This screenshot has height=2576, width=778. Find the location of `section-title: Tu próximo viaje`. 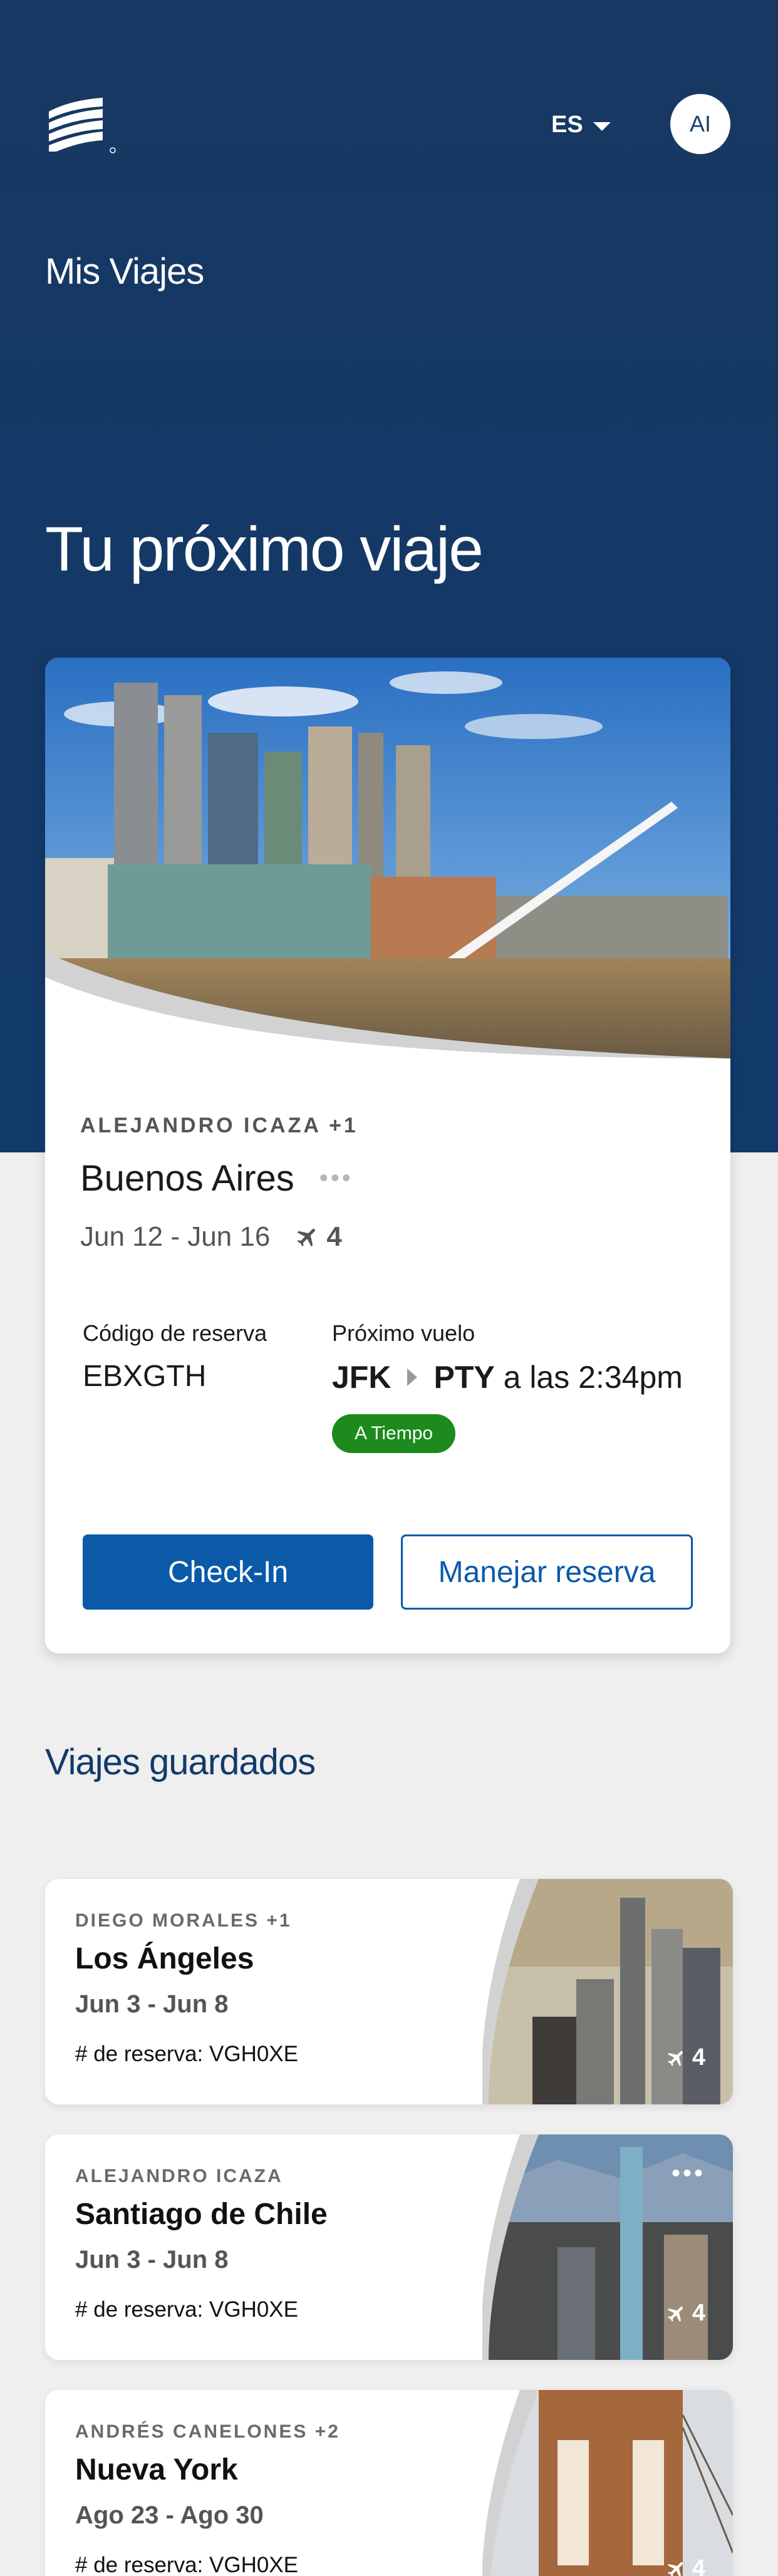

section-title: Tu próximo viaje is located at coordinates (264, 549).